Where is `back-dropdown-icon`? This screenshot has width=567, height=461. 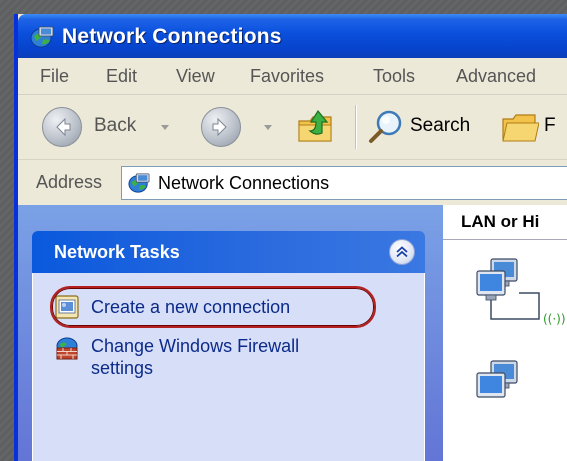 back-dropdown-icon is located at coordinates (165, 127).